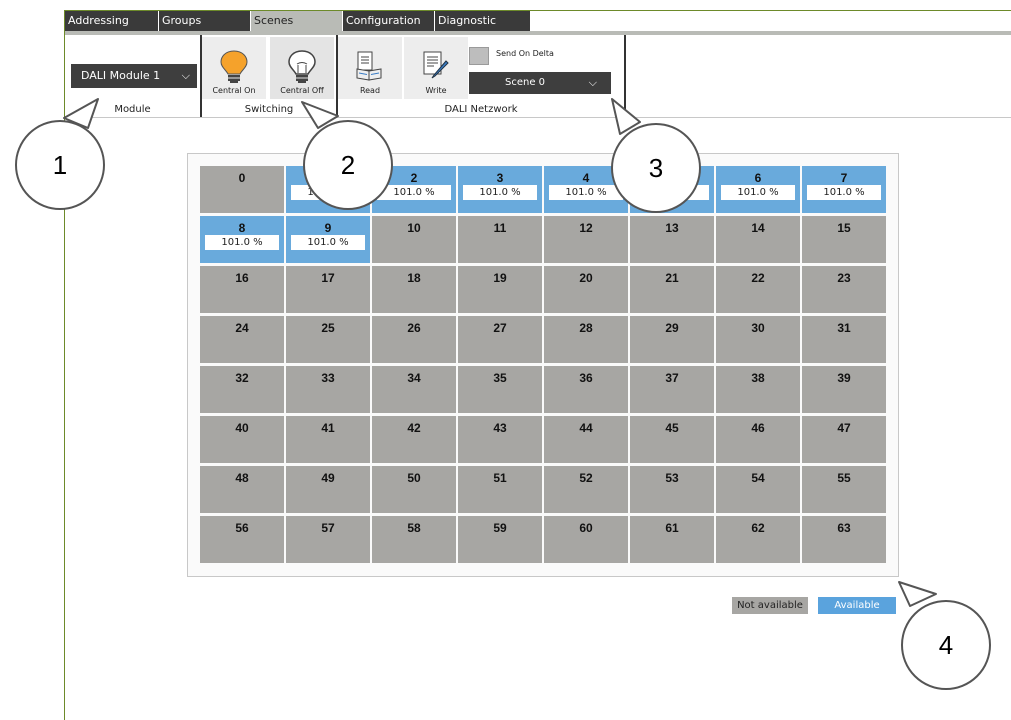  Describe the element at coordinates (946, 645) in the screenshot. I see `callout-4: 4` at that location.